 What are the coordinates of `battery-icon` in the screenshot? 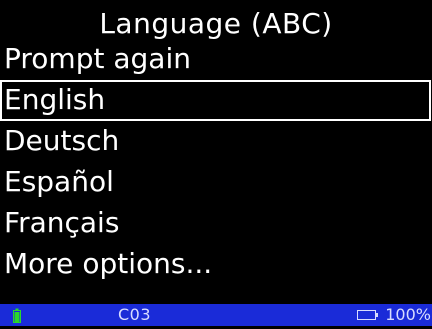 It's located at (368, 315).